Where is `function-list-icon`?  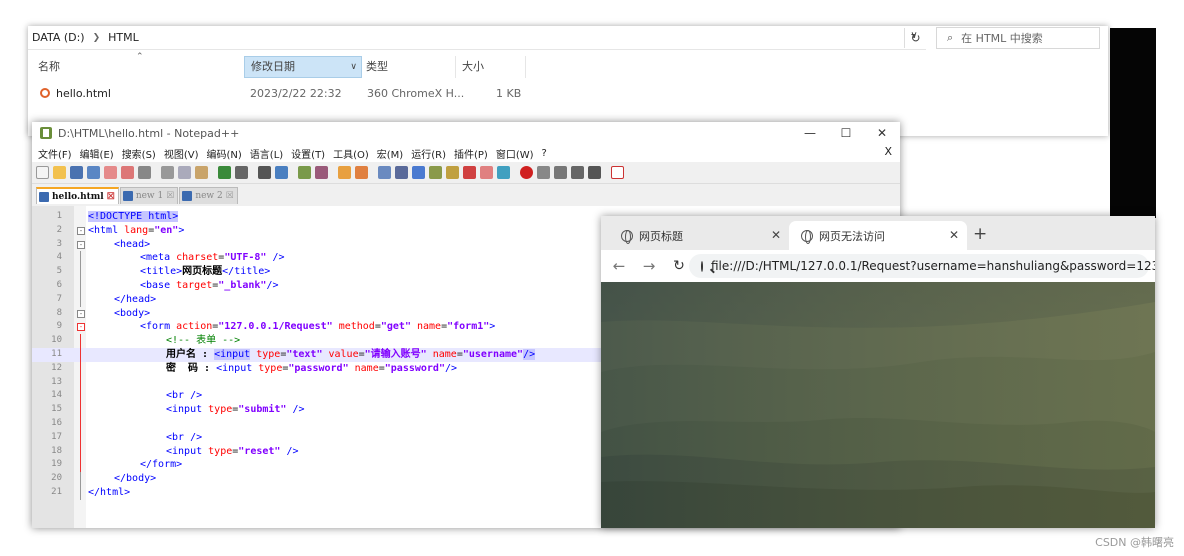 function-list-icon is located at coordinates (469, 172).